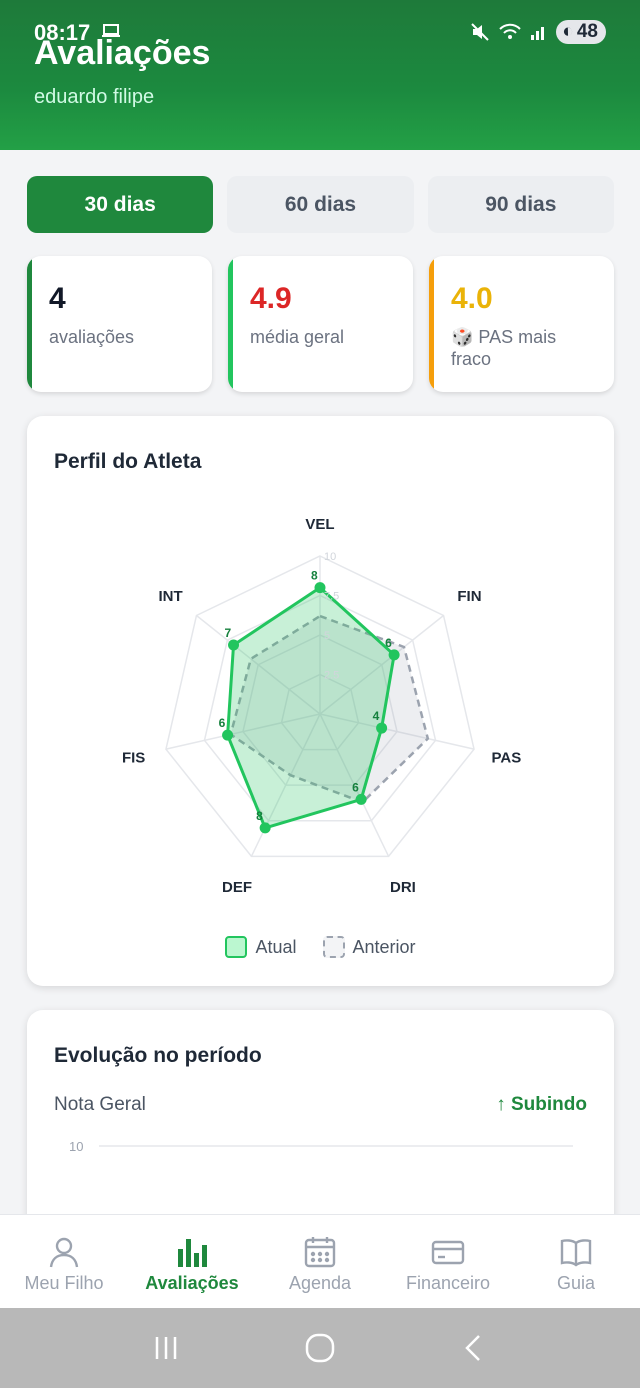  I want to click on signal-icon, so click(538, 33).